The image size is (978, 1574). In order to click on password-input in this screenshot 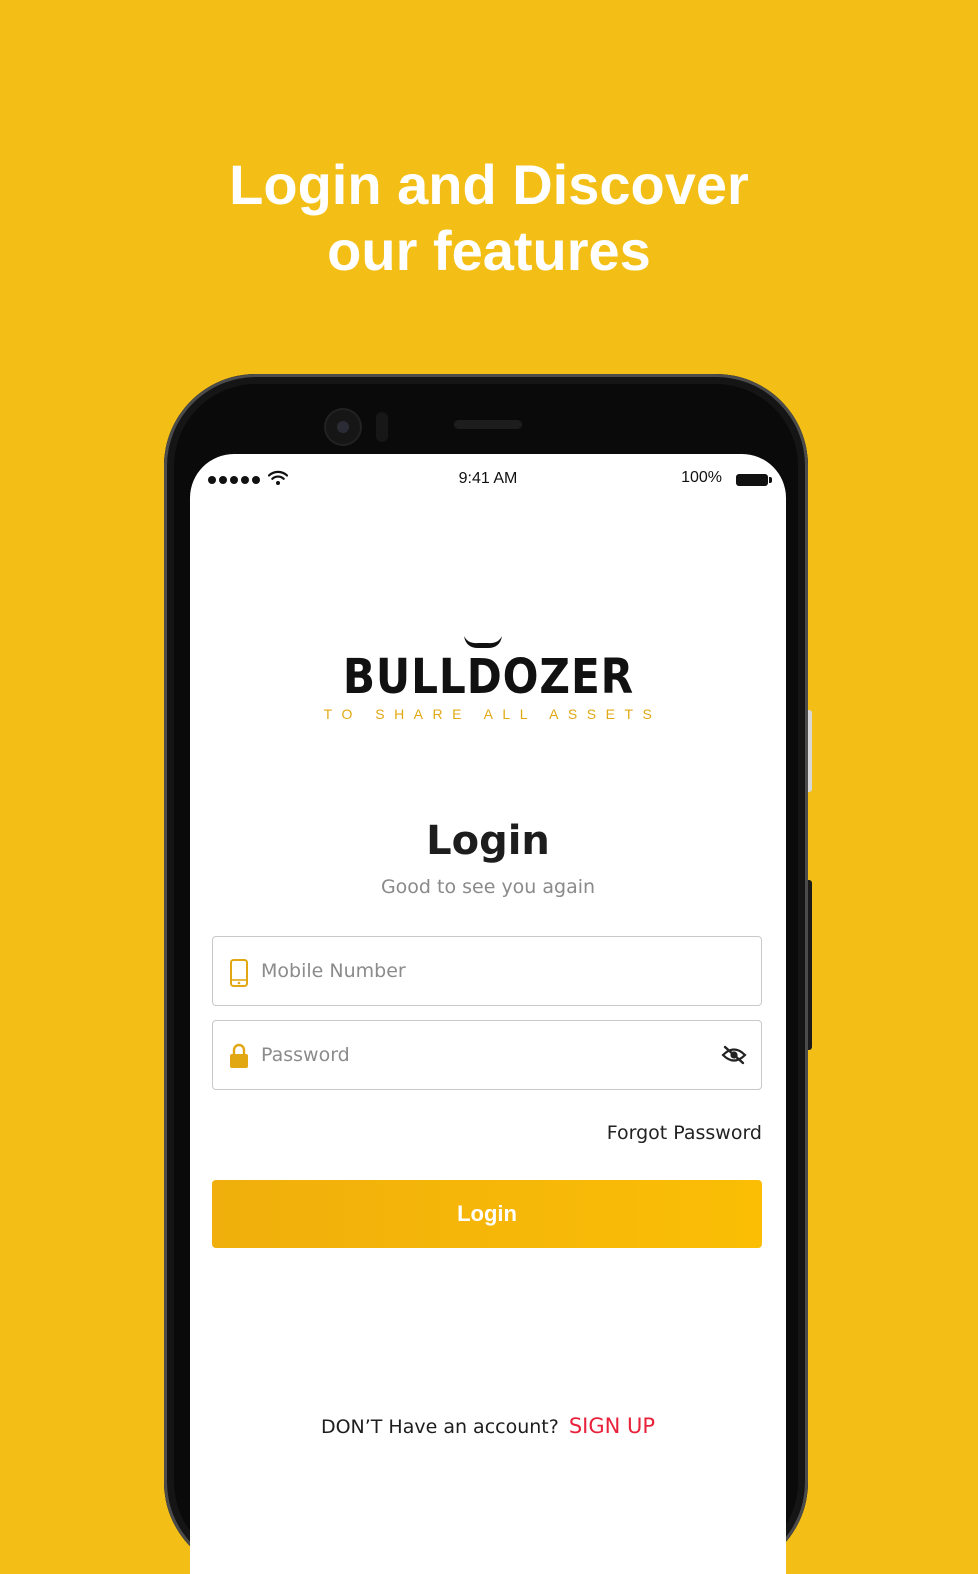, I will do `click(486, 1055)`.